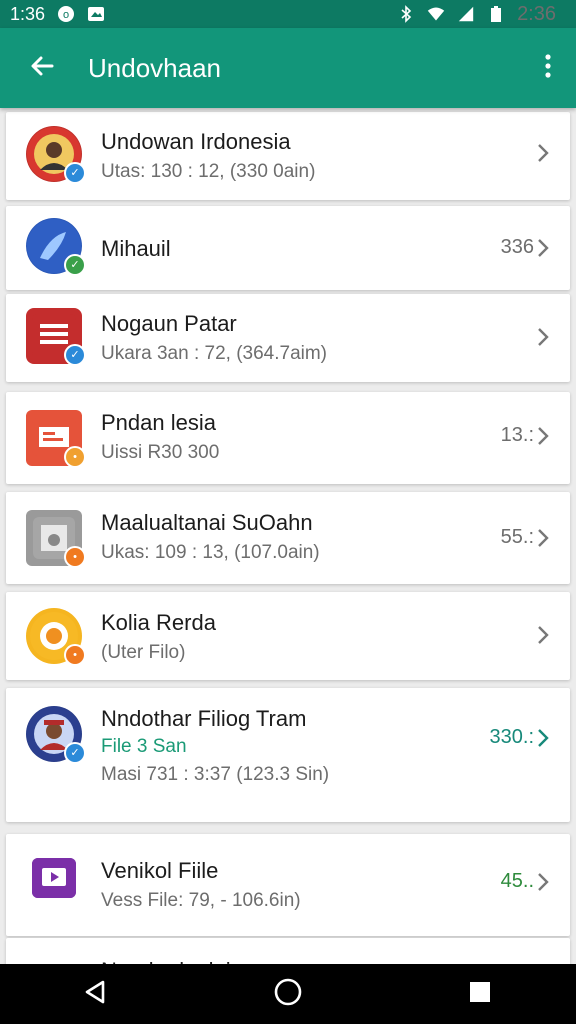 The width and height of the screenshot is (576, 1024). I want to click on avatar, so click(54, 878).